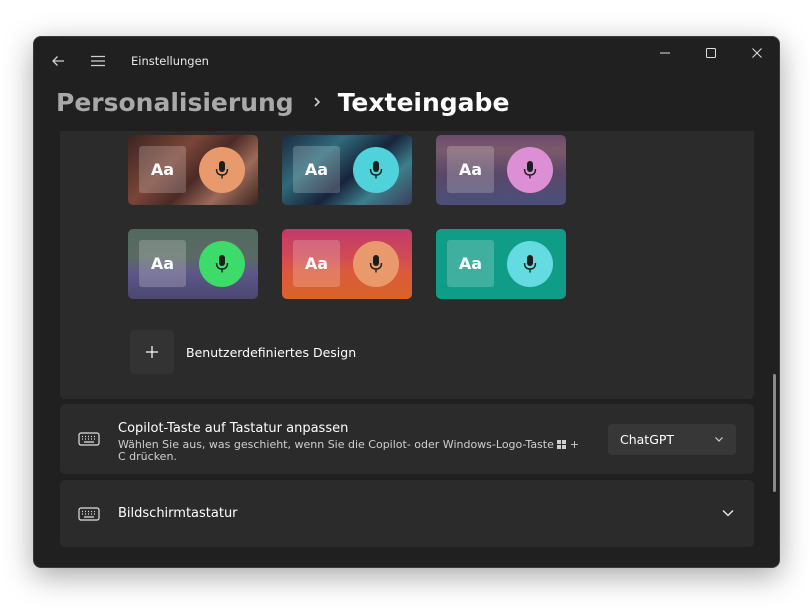 This screenshot has width=809, height=616. What do you see at coordinates (170, 61) in the screenshot?
I see `app-title: Einstellungen` at bounding box center [170, 61].